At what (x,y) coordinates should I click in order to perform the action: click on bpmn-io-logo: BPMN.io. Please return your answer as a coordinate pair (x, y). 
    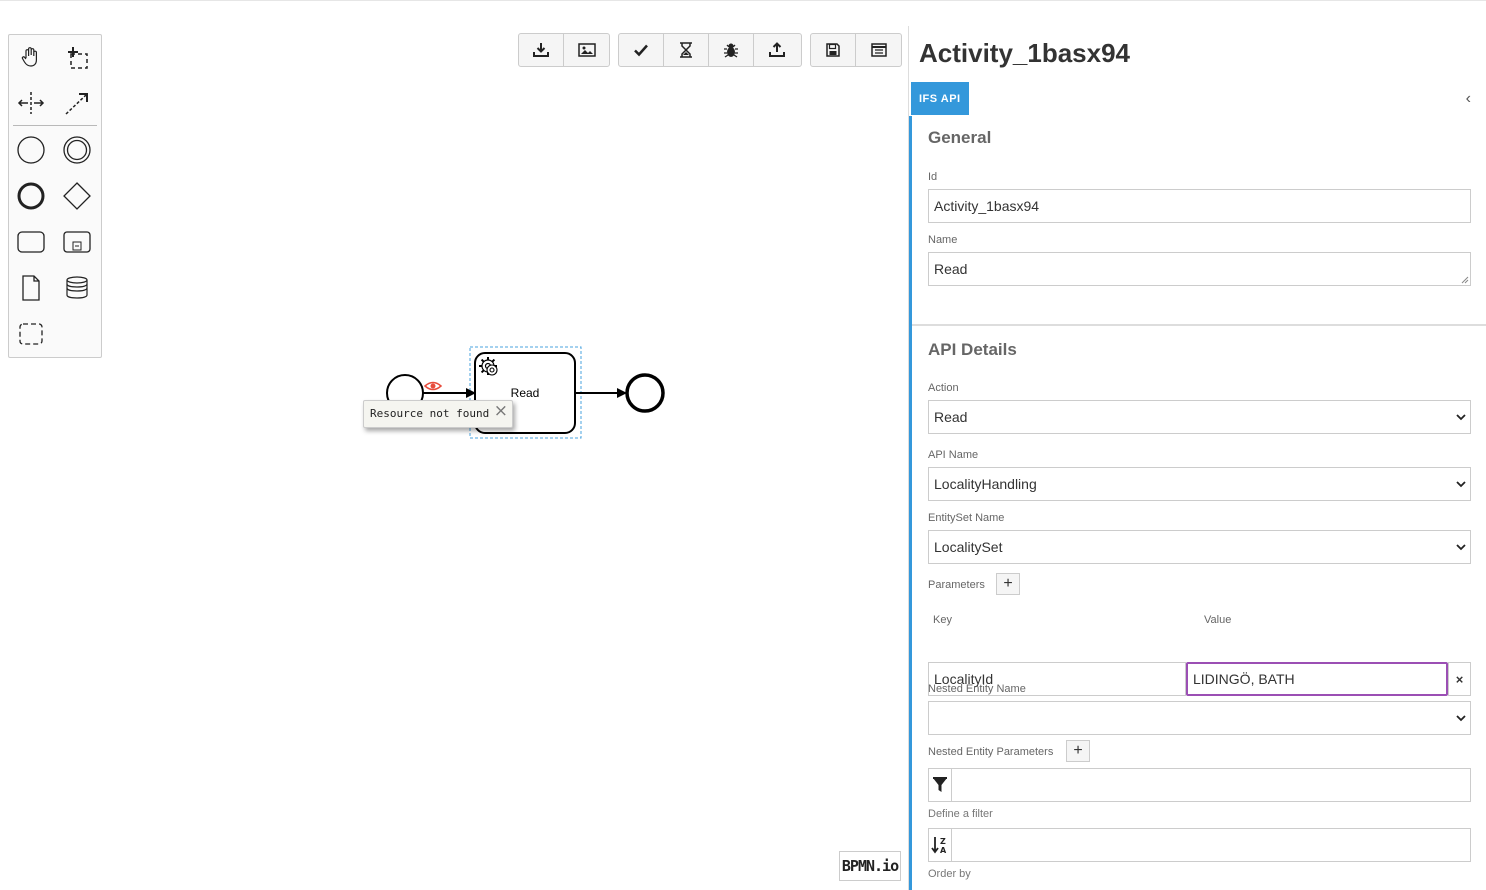
    Looking at the image, I should click on (870, 866).